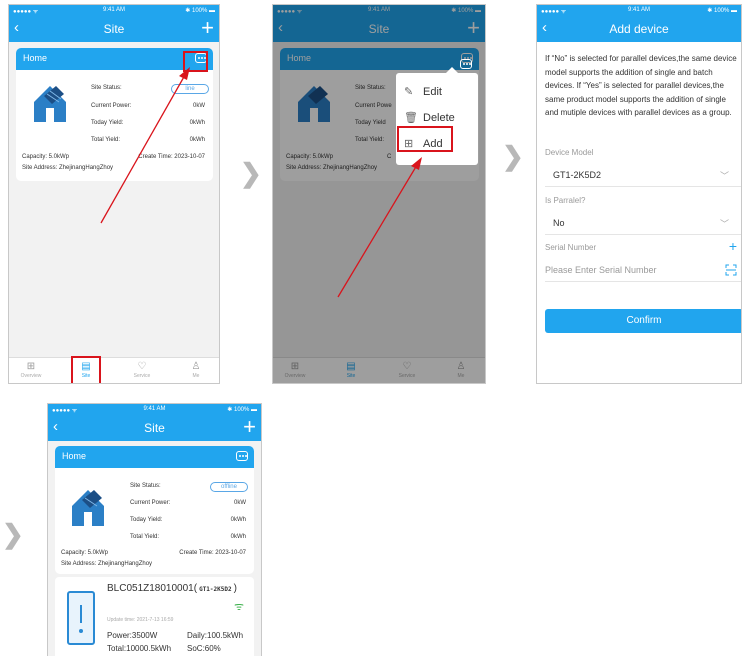 The height and width of the screenshot is (656, 742). Describe the element at coordinates (235, 588) in the screenshot. I see `device-serial-close: )` at that location.